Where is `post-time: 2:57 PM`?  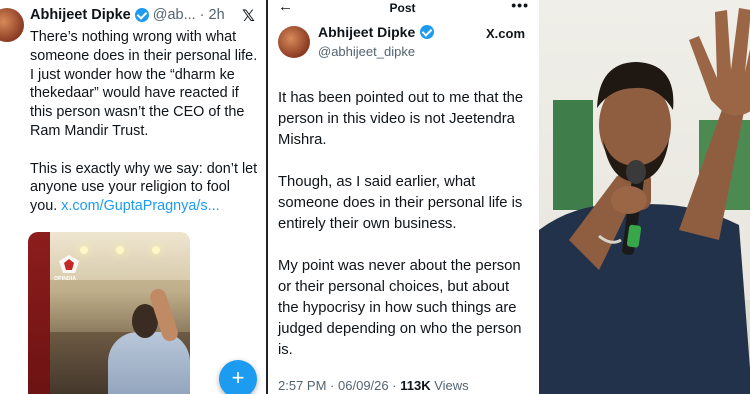 post-time: 2:57 PM is located at coordinates (302, 385).